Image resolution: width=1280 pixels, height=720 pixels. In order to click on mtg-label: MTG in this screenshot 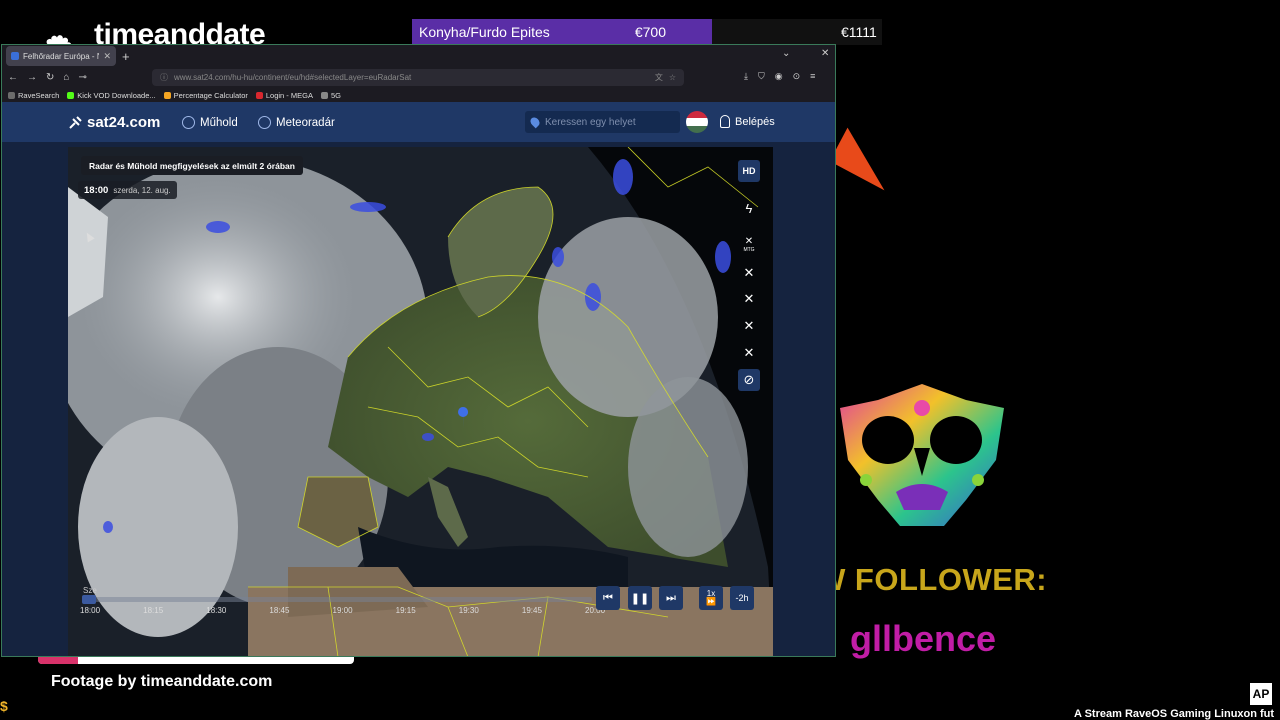, I will do `click(749, 250)`.